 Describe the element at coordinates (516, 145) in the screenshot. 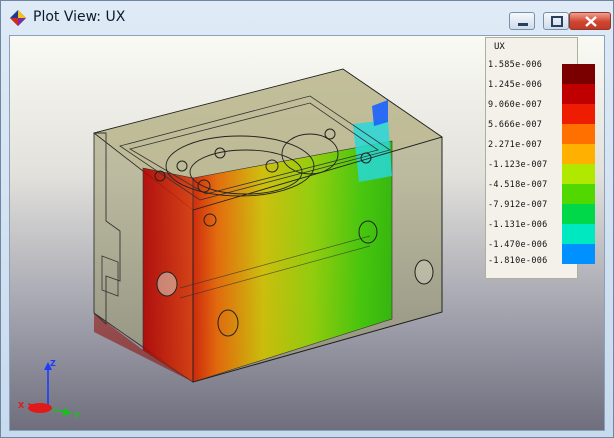

I see `legend-value: 2.271e-007` at that location.